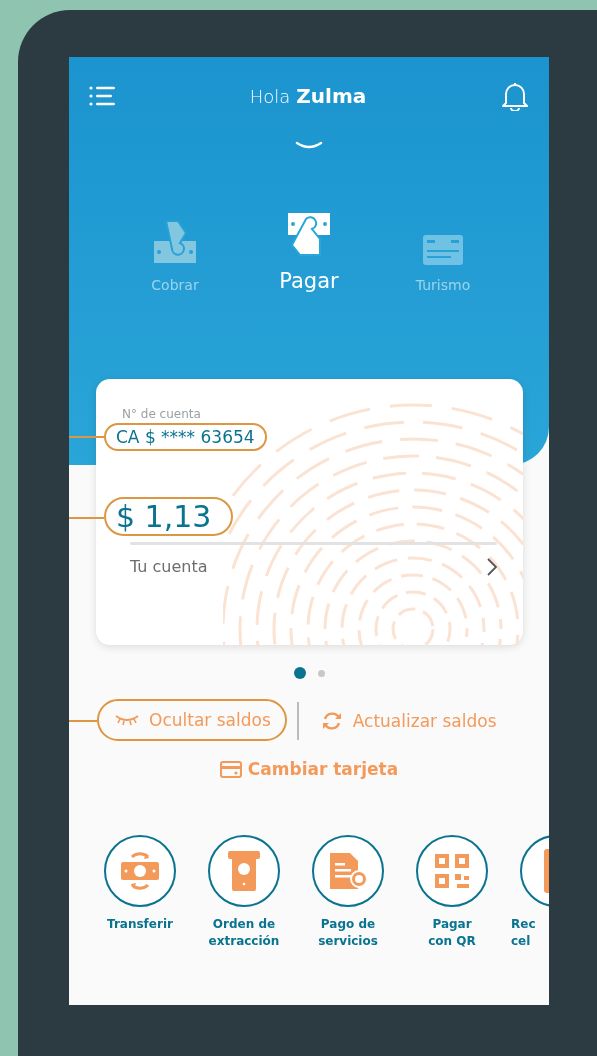 The image size is (597, 1056). What do you see at coordinates (162, 414) in the screenshot?
I see `account-label: N° de cuenta` at bounding box center [162, 414].